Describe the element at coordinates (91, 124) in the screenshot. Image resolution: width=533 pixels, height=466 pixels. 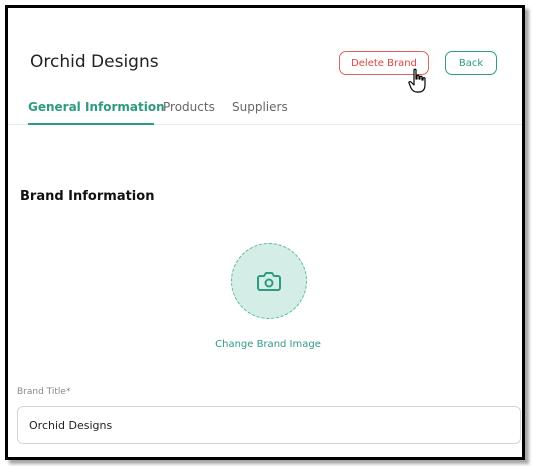
I see `active-tab-indicator` at that location.